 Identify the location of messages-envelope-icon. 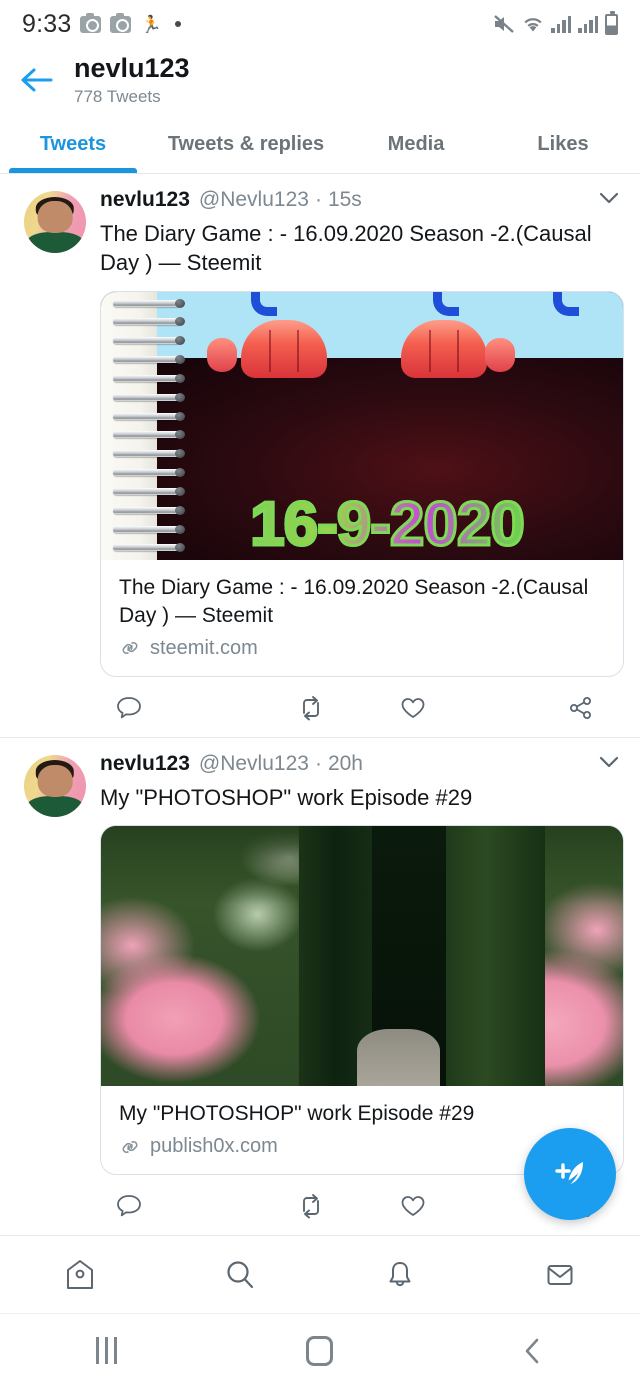
(560, 1274).